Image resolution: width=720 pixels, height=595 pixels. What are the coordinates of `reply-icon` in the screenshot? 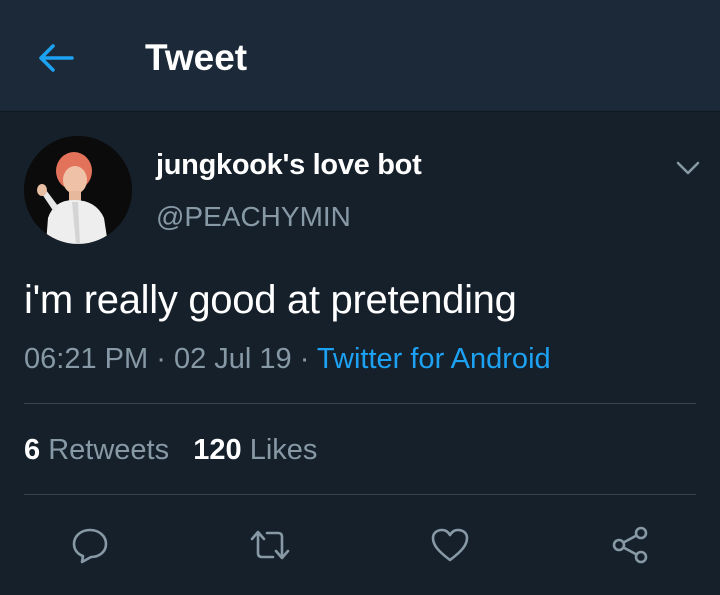 It's located at (90, 545).